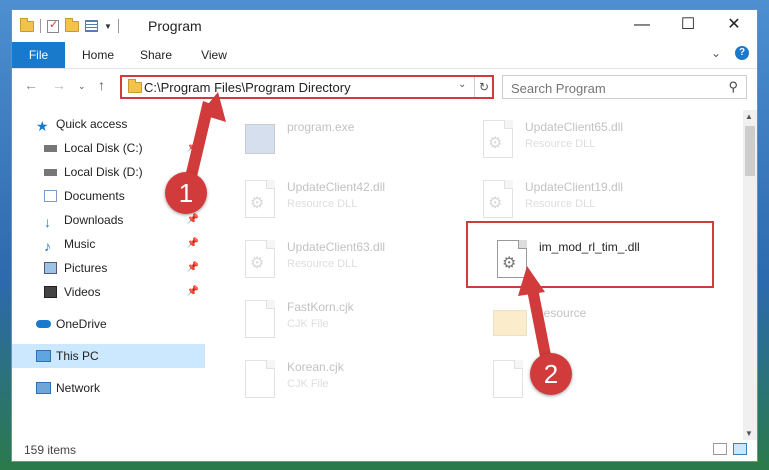 The height and width of the screenshot is (470, 769). I want to click on scroll-up-icon: ▲, so click(749, 116).